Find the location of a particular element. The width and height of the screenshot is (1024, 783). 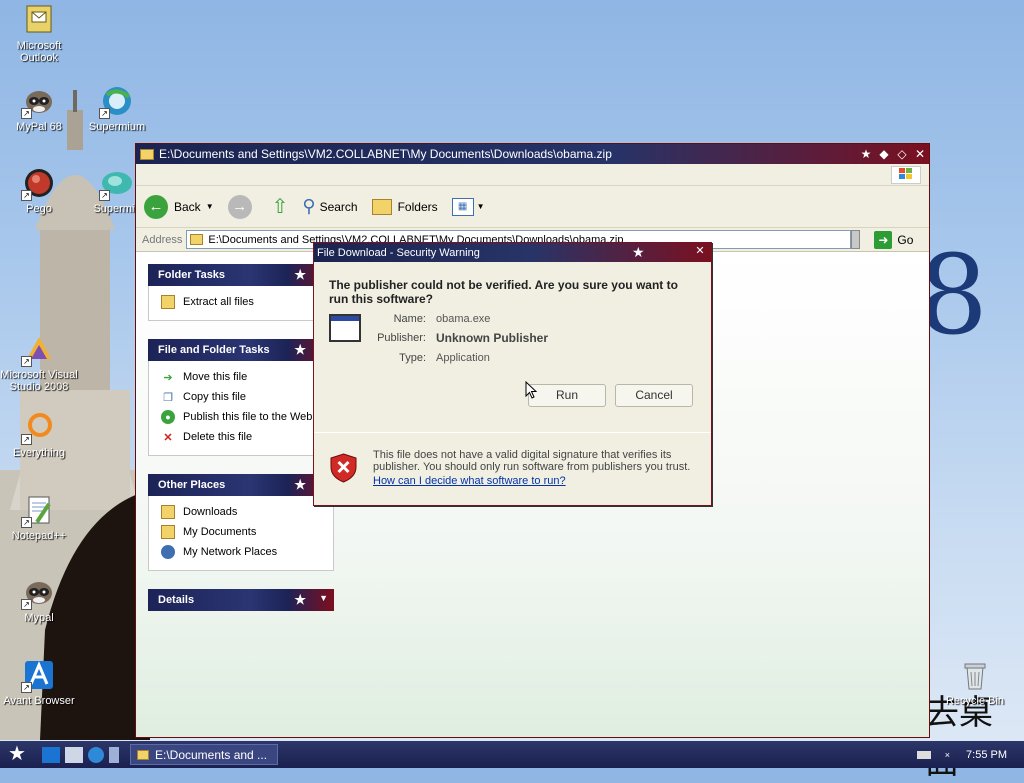

dialog-close-button: ✕ is located at coordinates (700, 251).